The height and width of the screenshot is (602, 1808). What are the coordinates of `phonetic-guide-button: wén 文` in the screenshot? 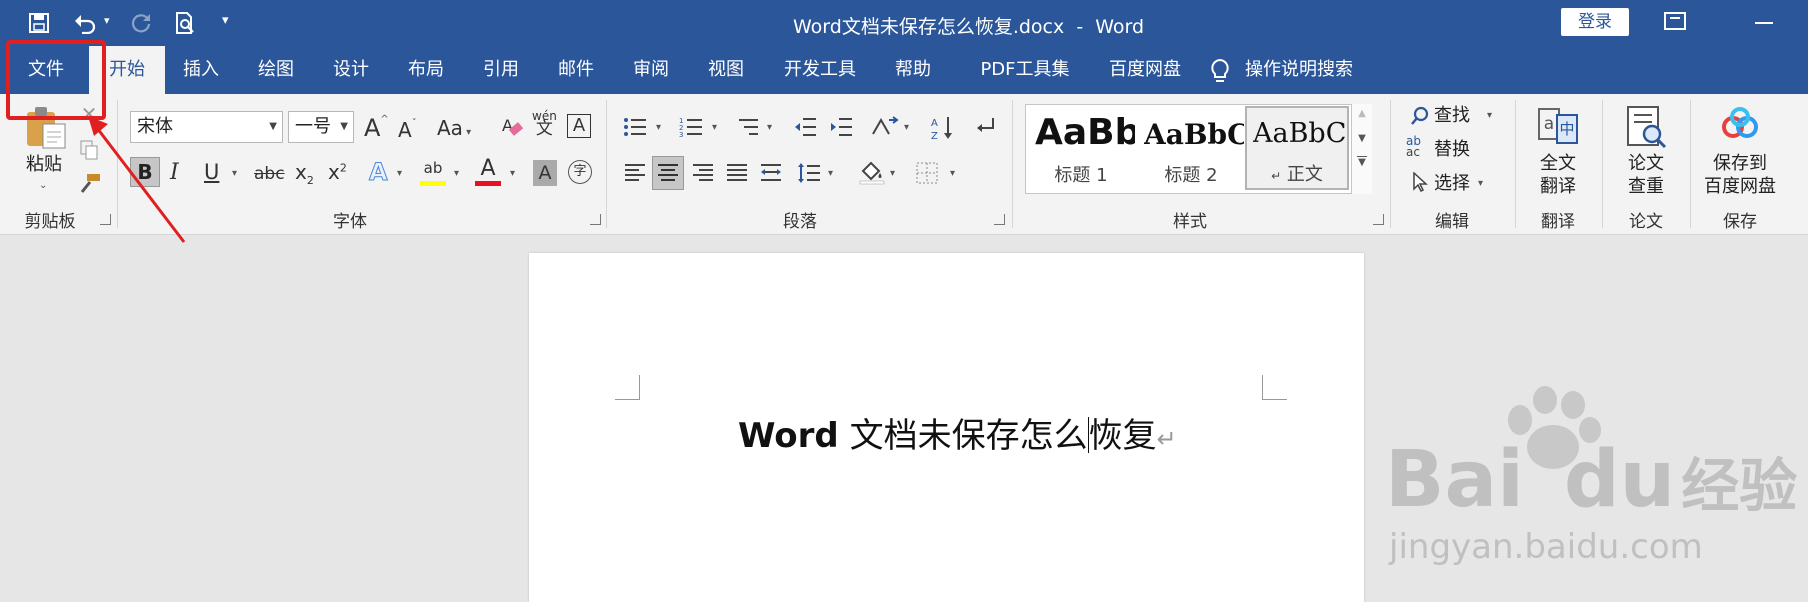 It's located at (544, 124).